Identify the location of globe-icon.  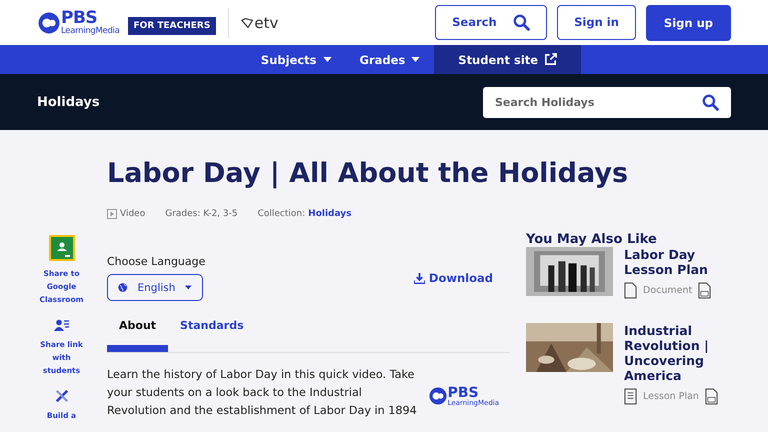
(123, 287).